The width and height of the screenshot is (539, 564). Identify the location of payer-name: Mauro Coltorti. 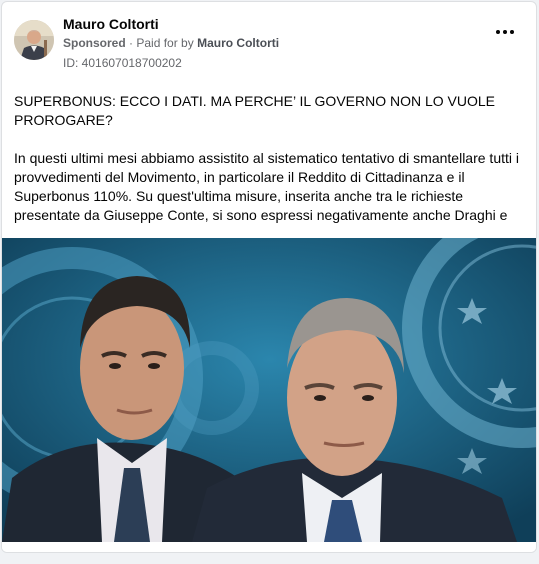
(238, 43).